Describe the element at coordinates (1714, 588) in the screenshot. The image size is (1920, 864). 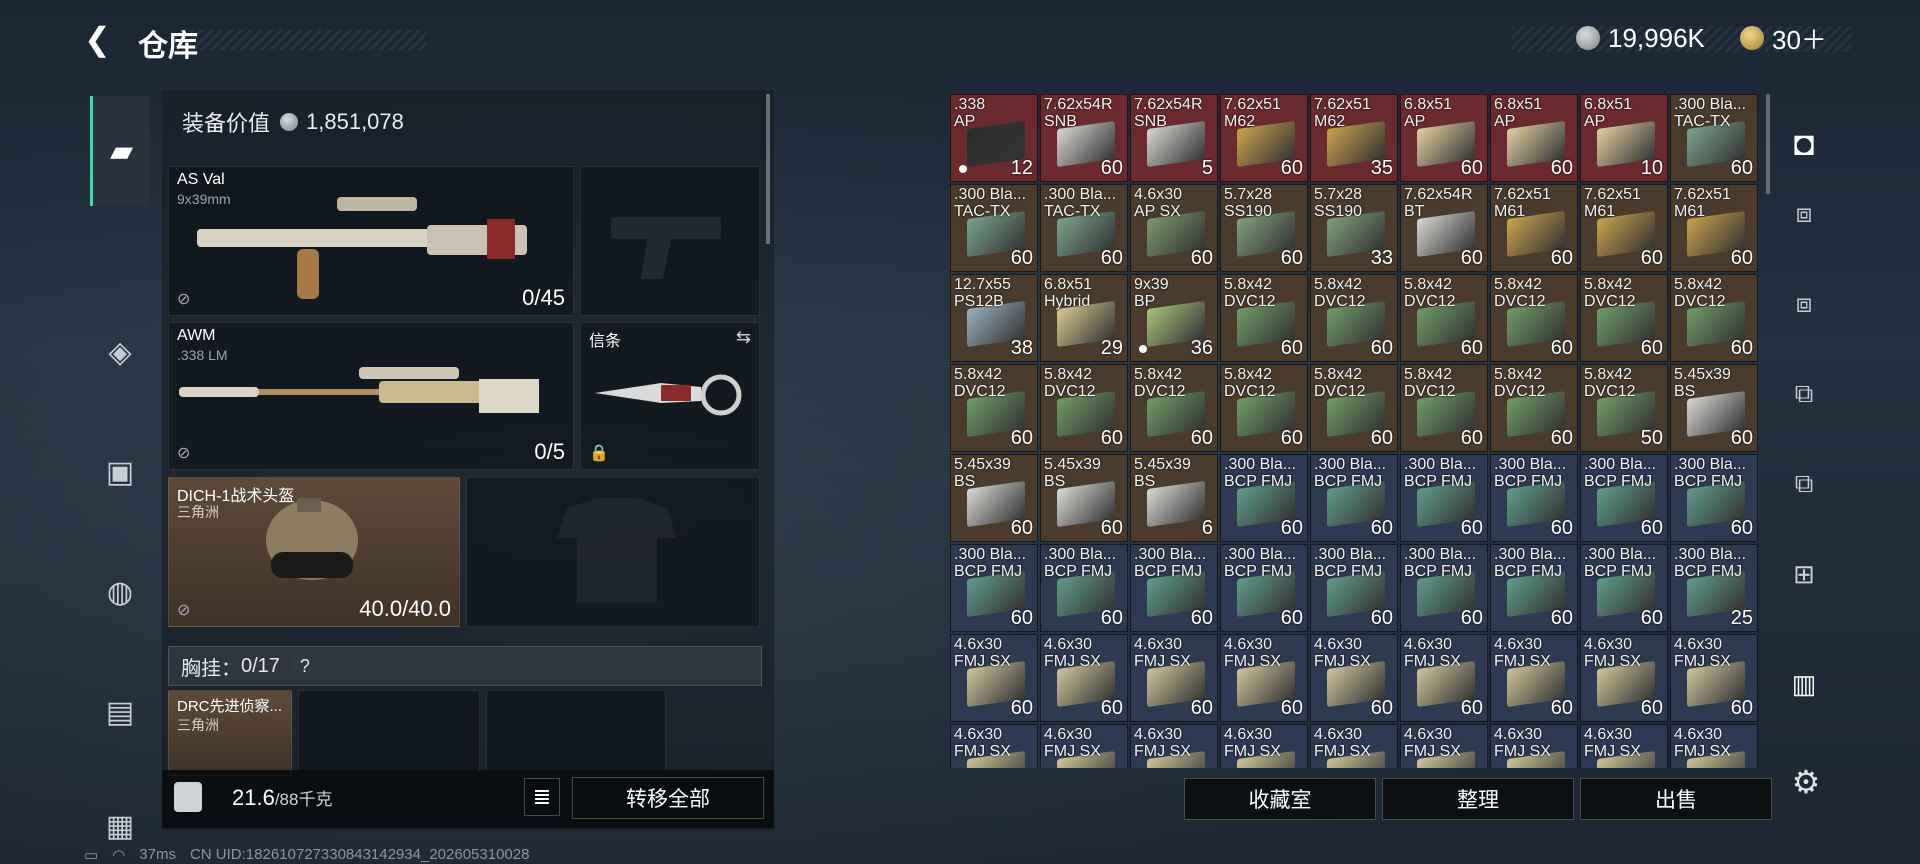
I see `ammo-cell: .300 Bla... BCP FMJ 25` at that location.